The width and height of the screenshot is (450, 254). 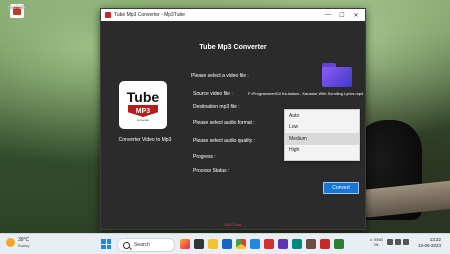 What do you see at coordinates (233, 15) in the screenshot?
I see `window-titlebar: Tube Mp3 Converter - Mp3Tube — ☐ ✕` at bounding box center [233, 15].